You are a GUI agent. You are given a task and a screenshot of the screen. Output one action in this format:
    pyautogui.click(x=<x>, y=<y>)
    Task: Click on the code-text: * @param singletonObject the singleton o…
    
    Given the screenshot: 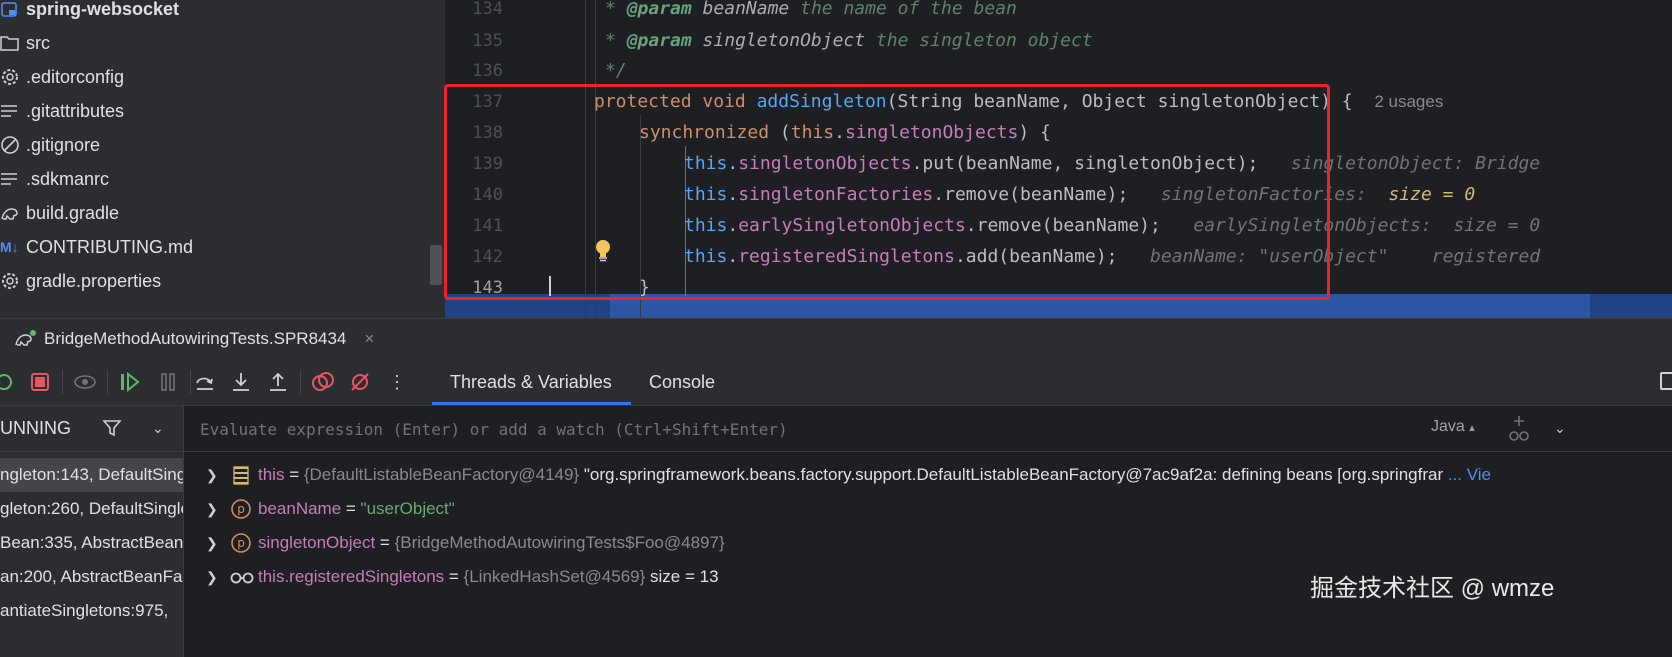 What is the action you would take?
    pyautogui.click(x=849, y=40)
    